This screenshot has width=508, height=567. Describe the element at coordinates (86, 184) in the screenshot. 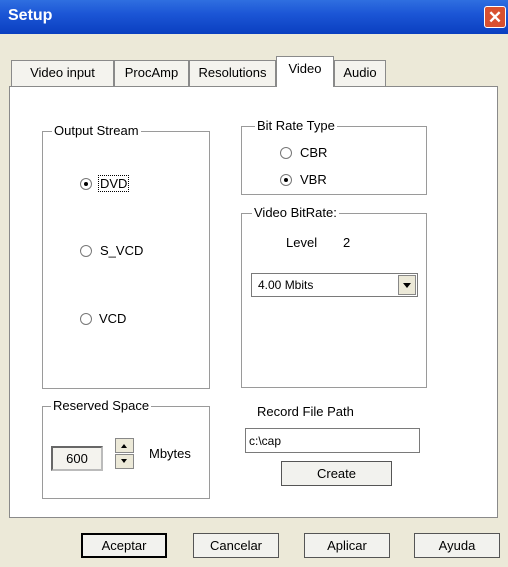

I see `dvd-radio` at that location.